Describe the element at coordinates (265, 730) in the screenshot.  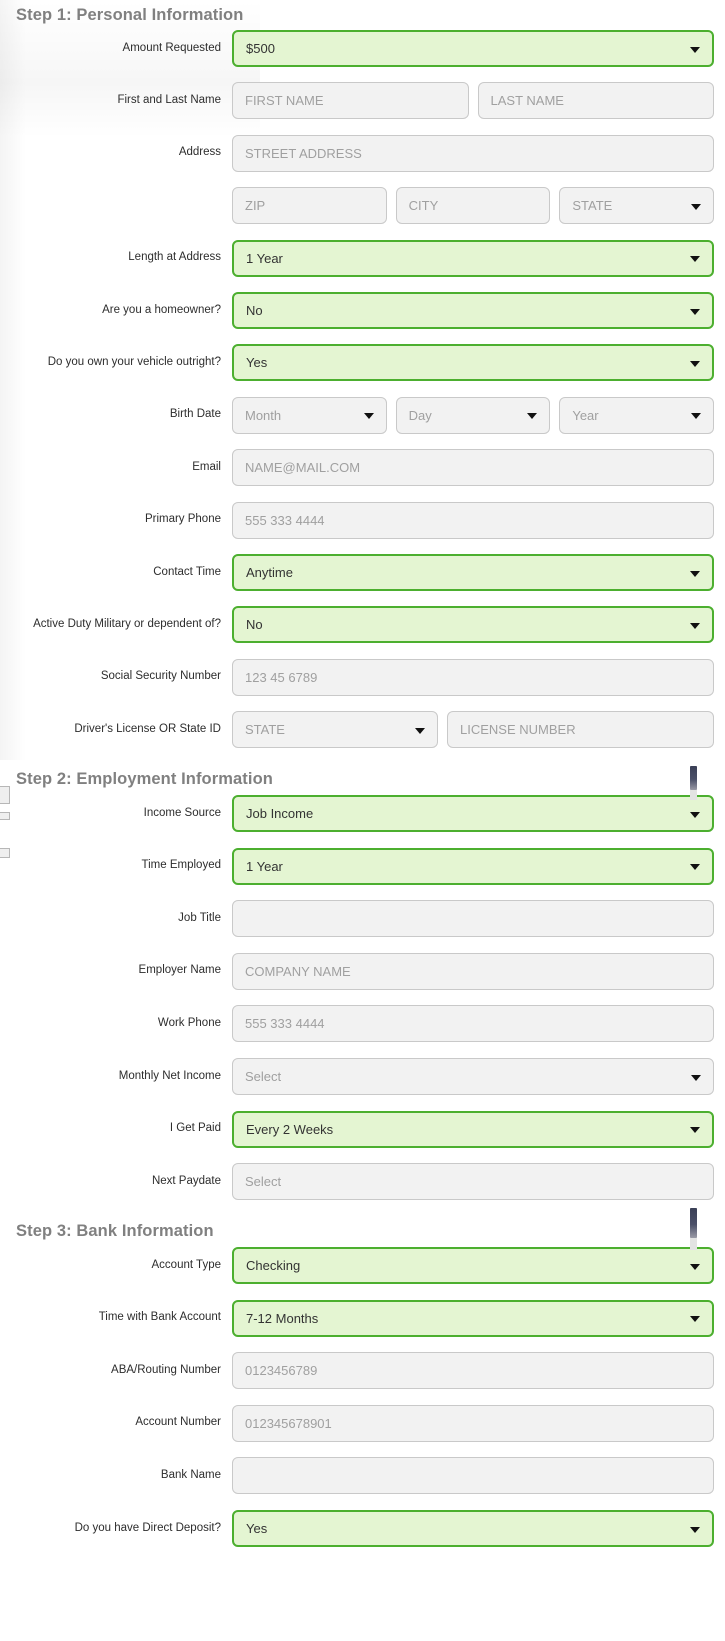
I see `field-value: STATE` at that location.